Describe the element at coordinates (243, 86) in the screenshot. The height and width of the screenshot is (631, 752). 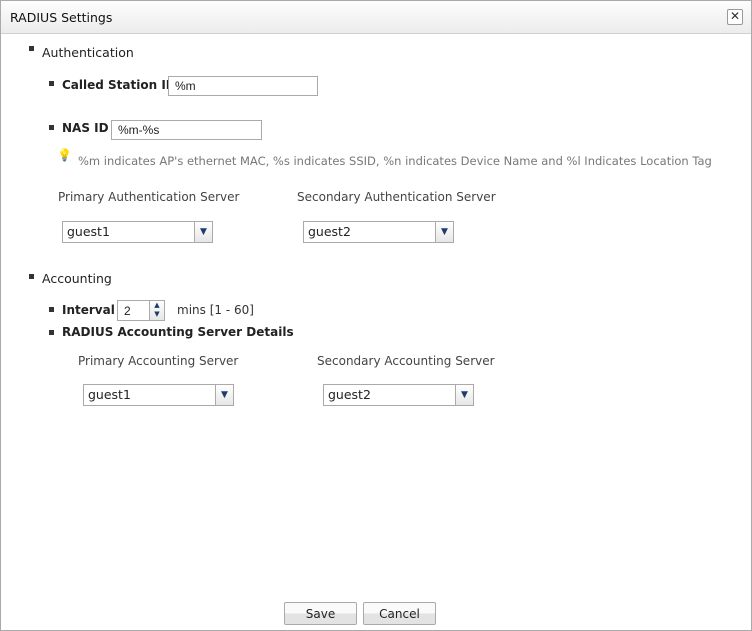
I see `called-station-id-input` at that location.